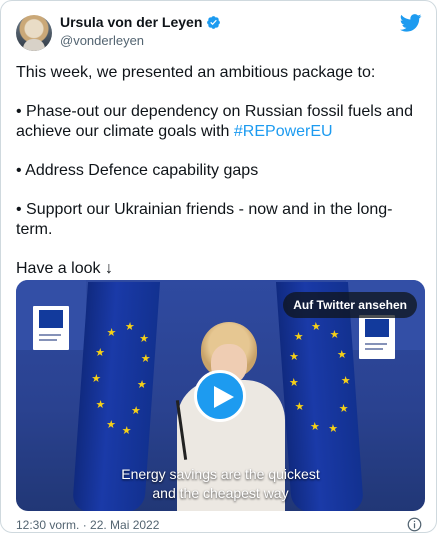  What do you see at coordinates (350, 305) in the screenshot?
I see `view-on-twitter-button: Auf Twitter ansehen` at bounding box center [350, 305].